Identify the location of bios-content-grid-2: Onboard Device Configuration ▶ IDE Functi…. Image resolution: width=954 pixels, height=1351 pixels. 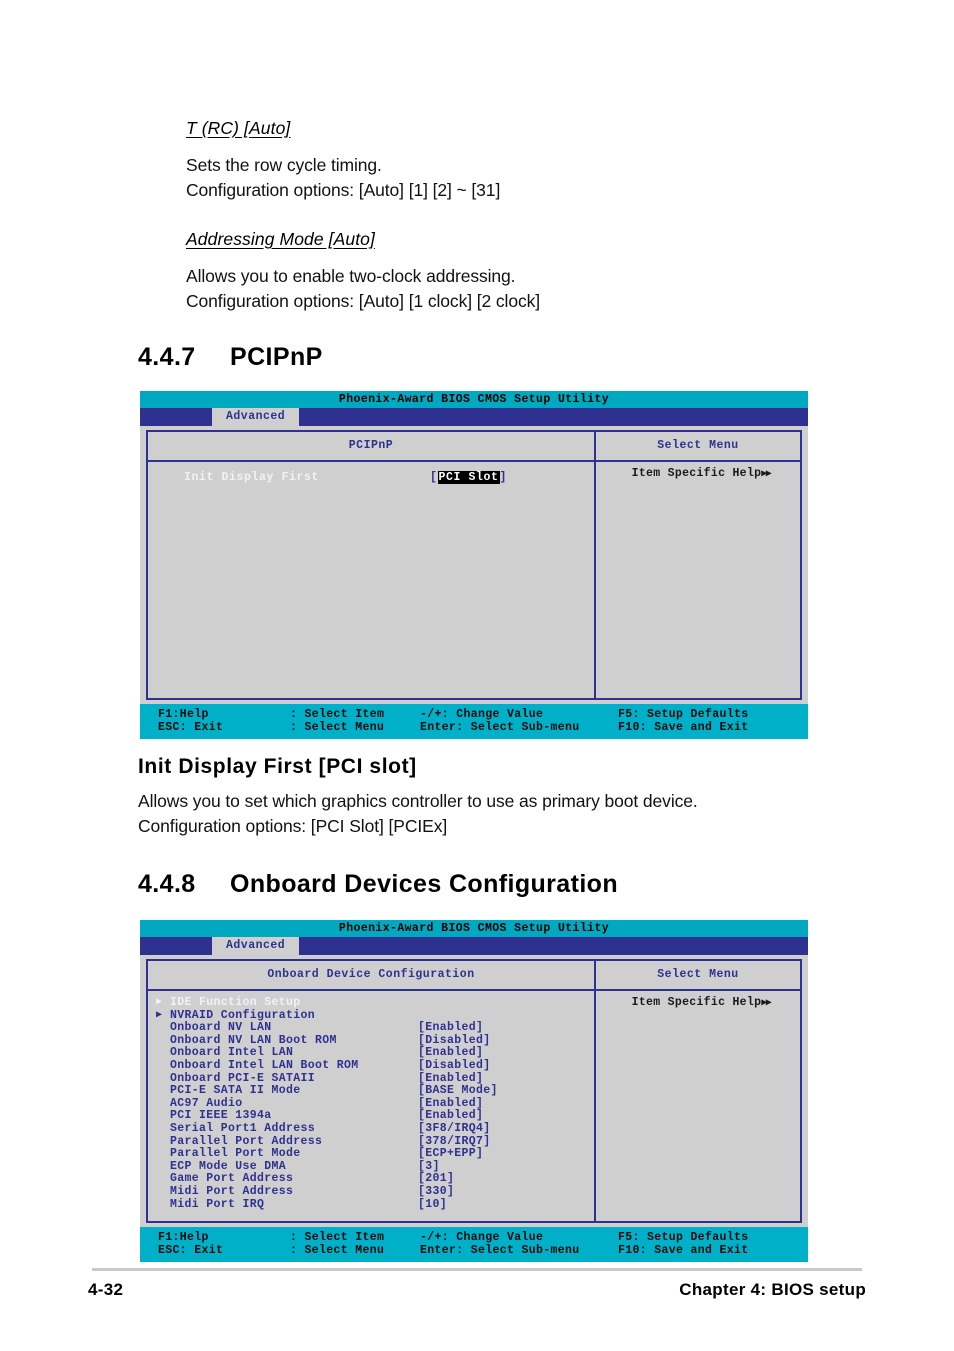
(474, 1091).